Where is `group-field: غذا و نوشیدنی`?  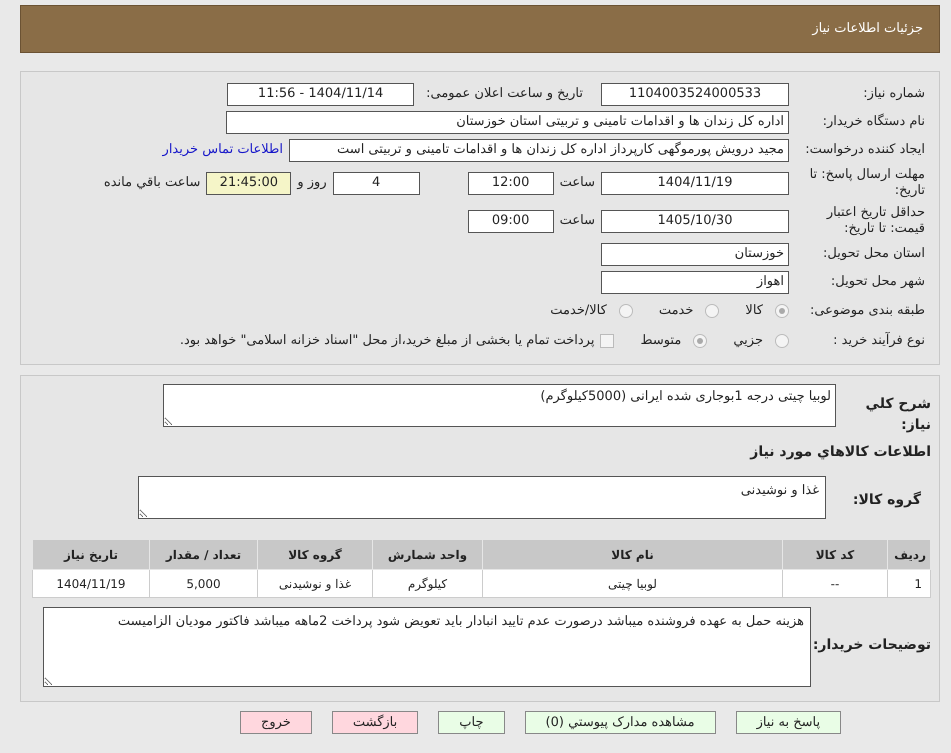 group-field: غذا و نوشیدنی is located at coordinates (482, 497).